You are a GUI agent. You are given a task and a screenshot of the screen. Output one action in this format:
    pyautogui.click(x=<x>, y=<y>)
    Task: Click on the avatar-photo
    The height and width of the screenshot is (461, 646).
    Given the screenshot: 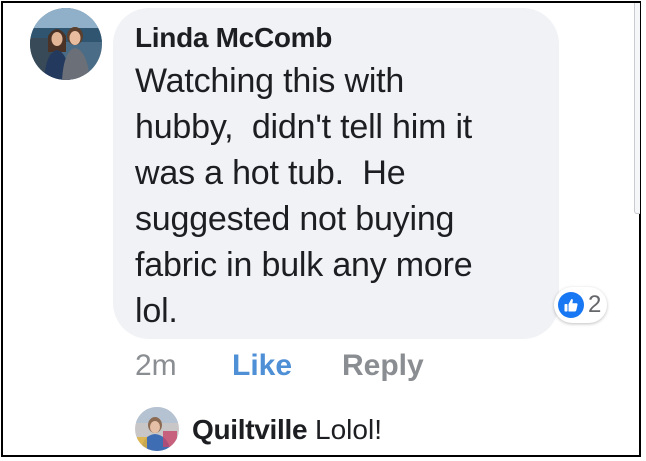 What is the action you would take?
    pyautogui.click(x=66, y=44)
    